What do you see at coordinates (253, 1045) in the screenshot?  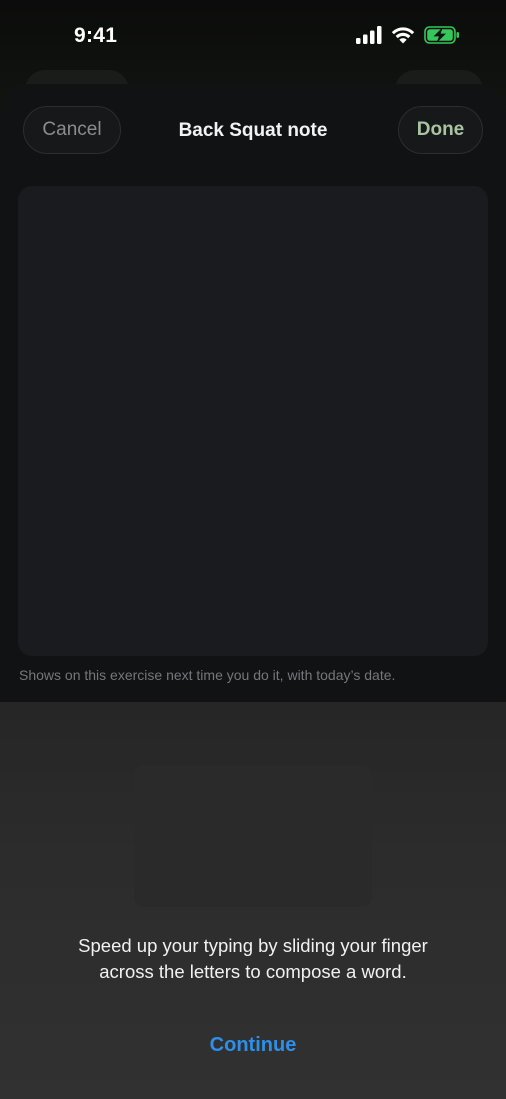 I see `continue-button: Continue` at bounding box center [253, 1045].